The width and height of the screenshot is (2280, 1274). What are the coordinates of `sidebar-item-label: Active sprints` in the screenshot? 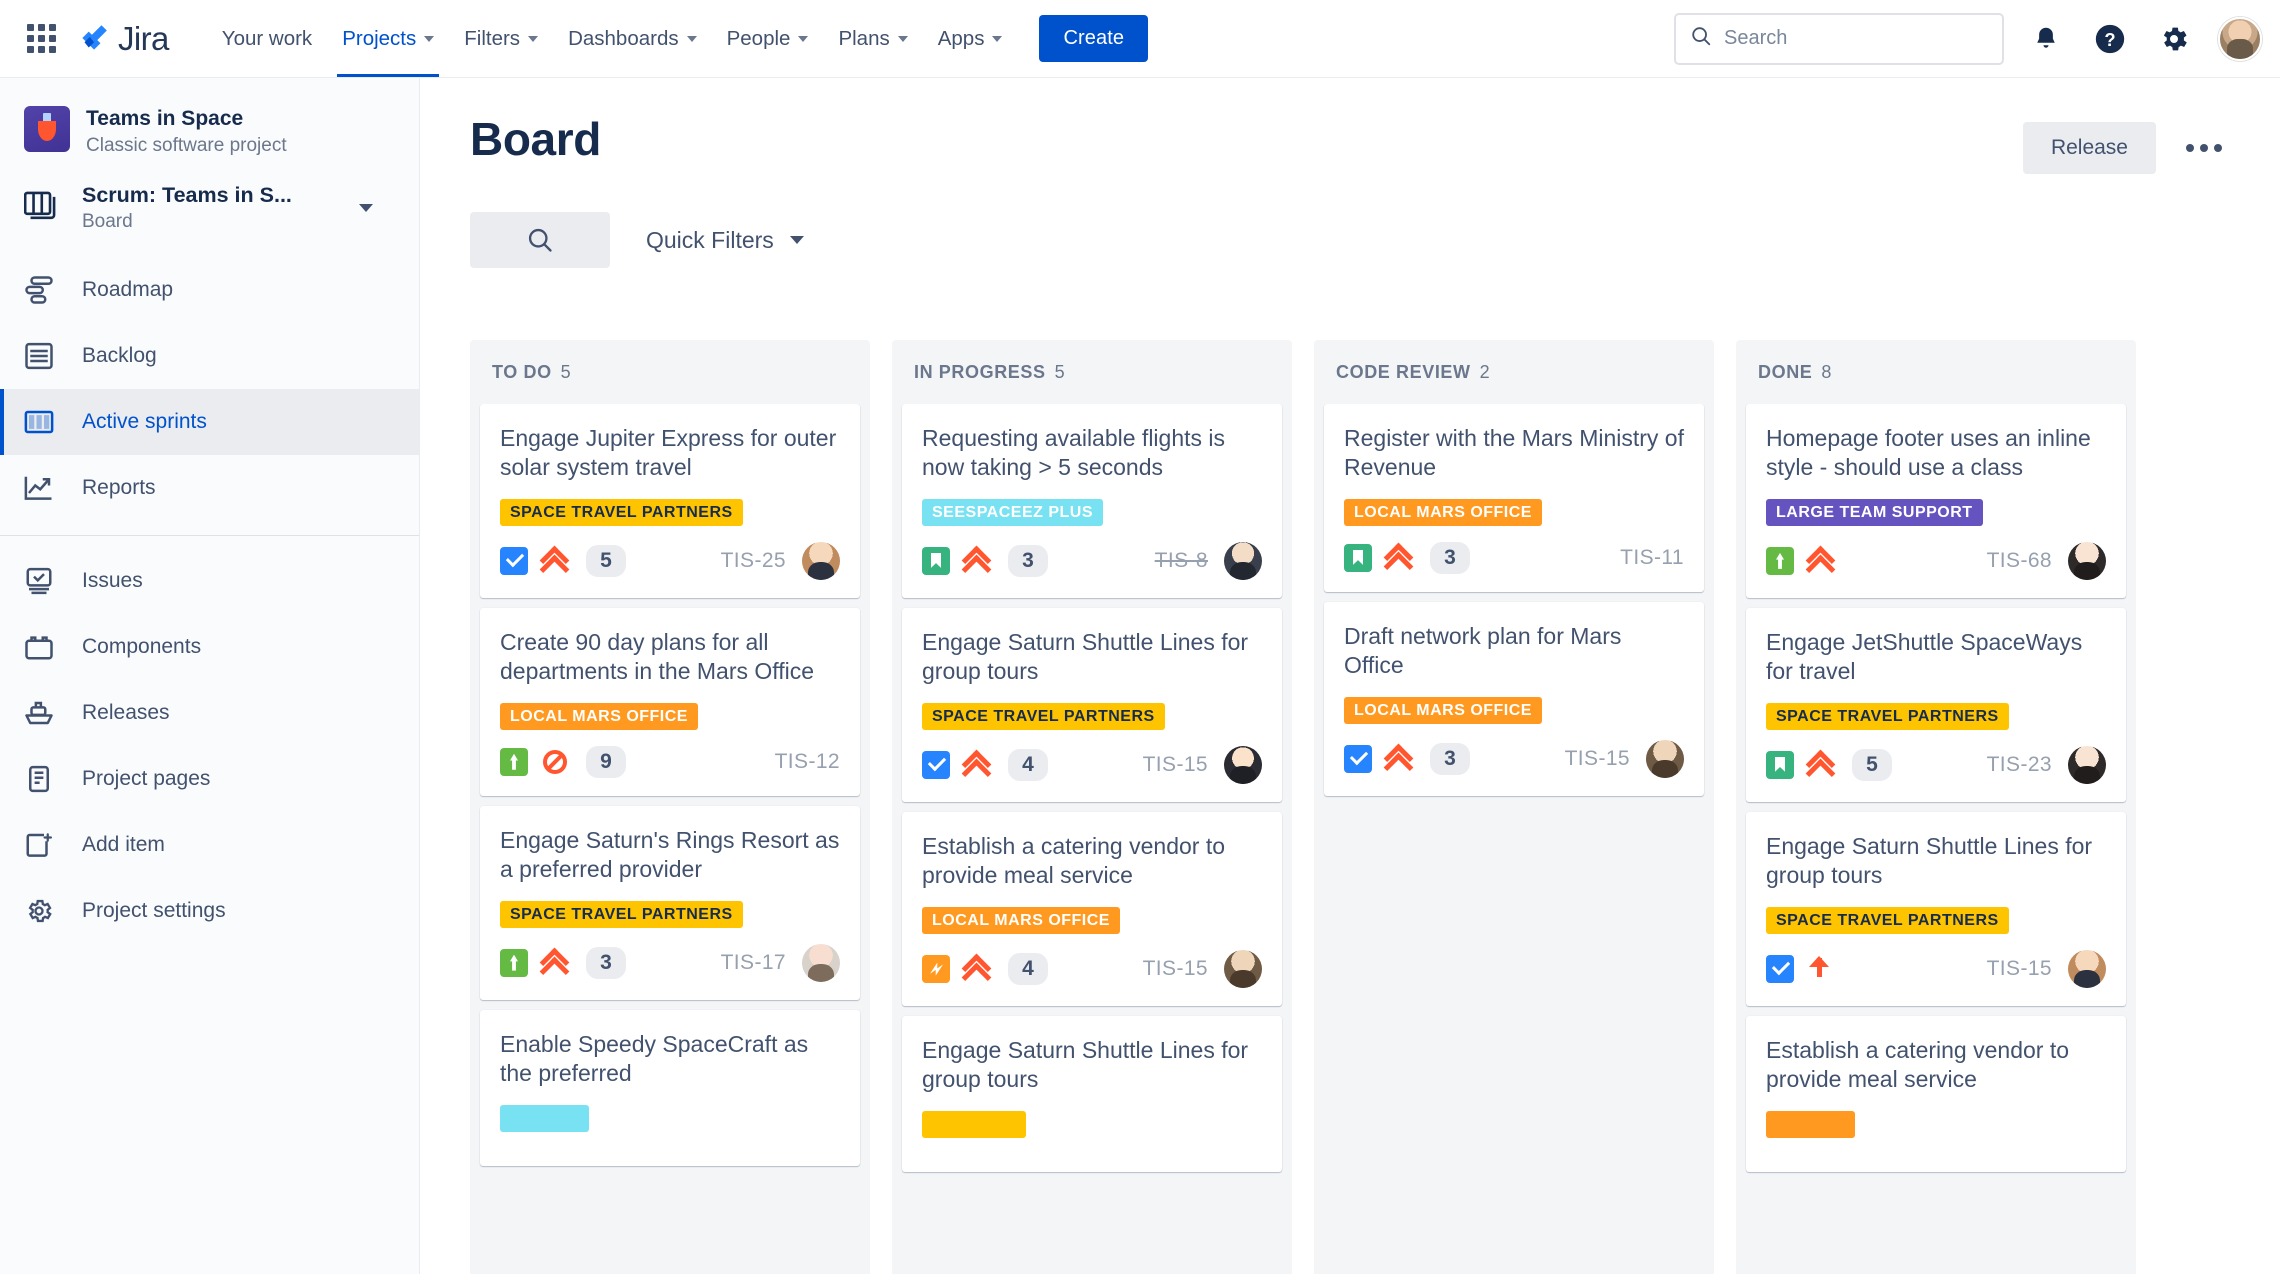 It's located at (144, 422).